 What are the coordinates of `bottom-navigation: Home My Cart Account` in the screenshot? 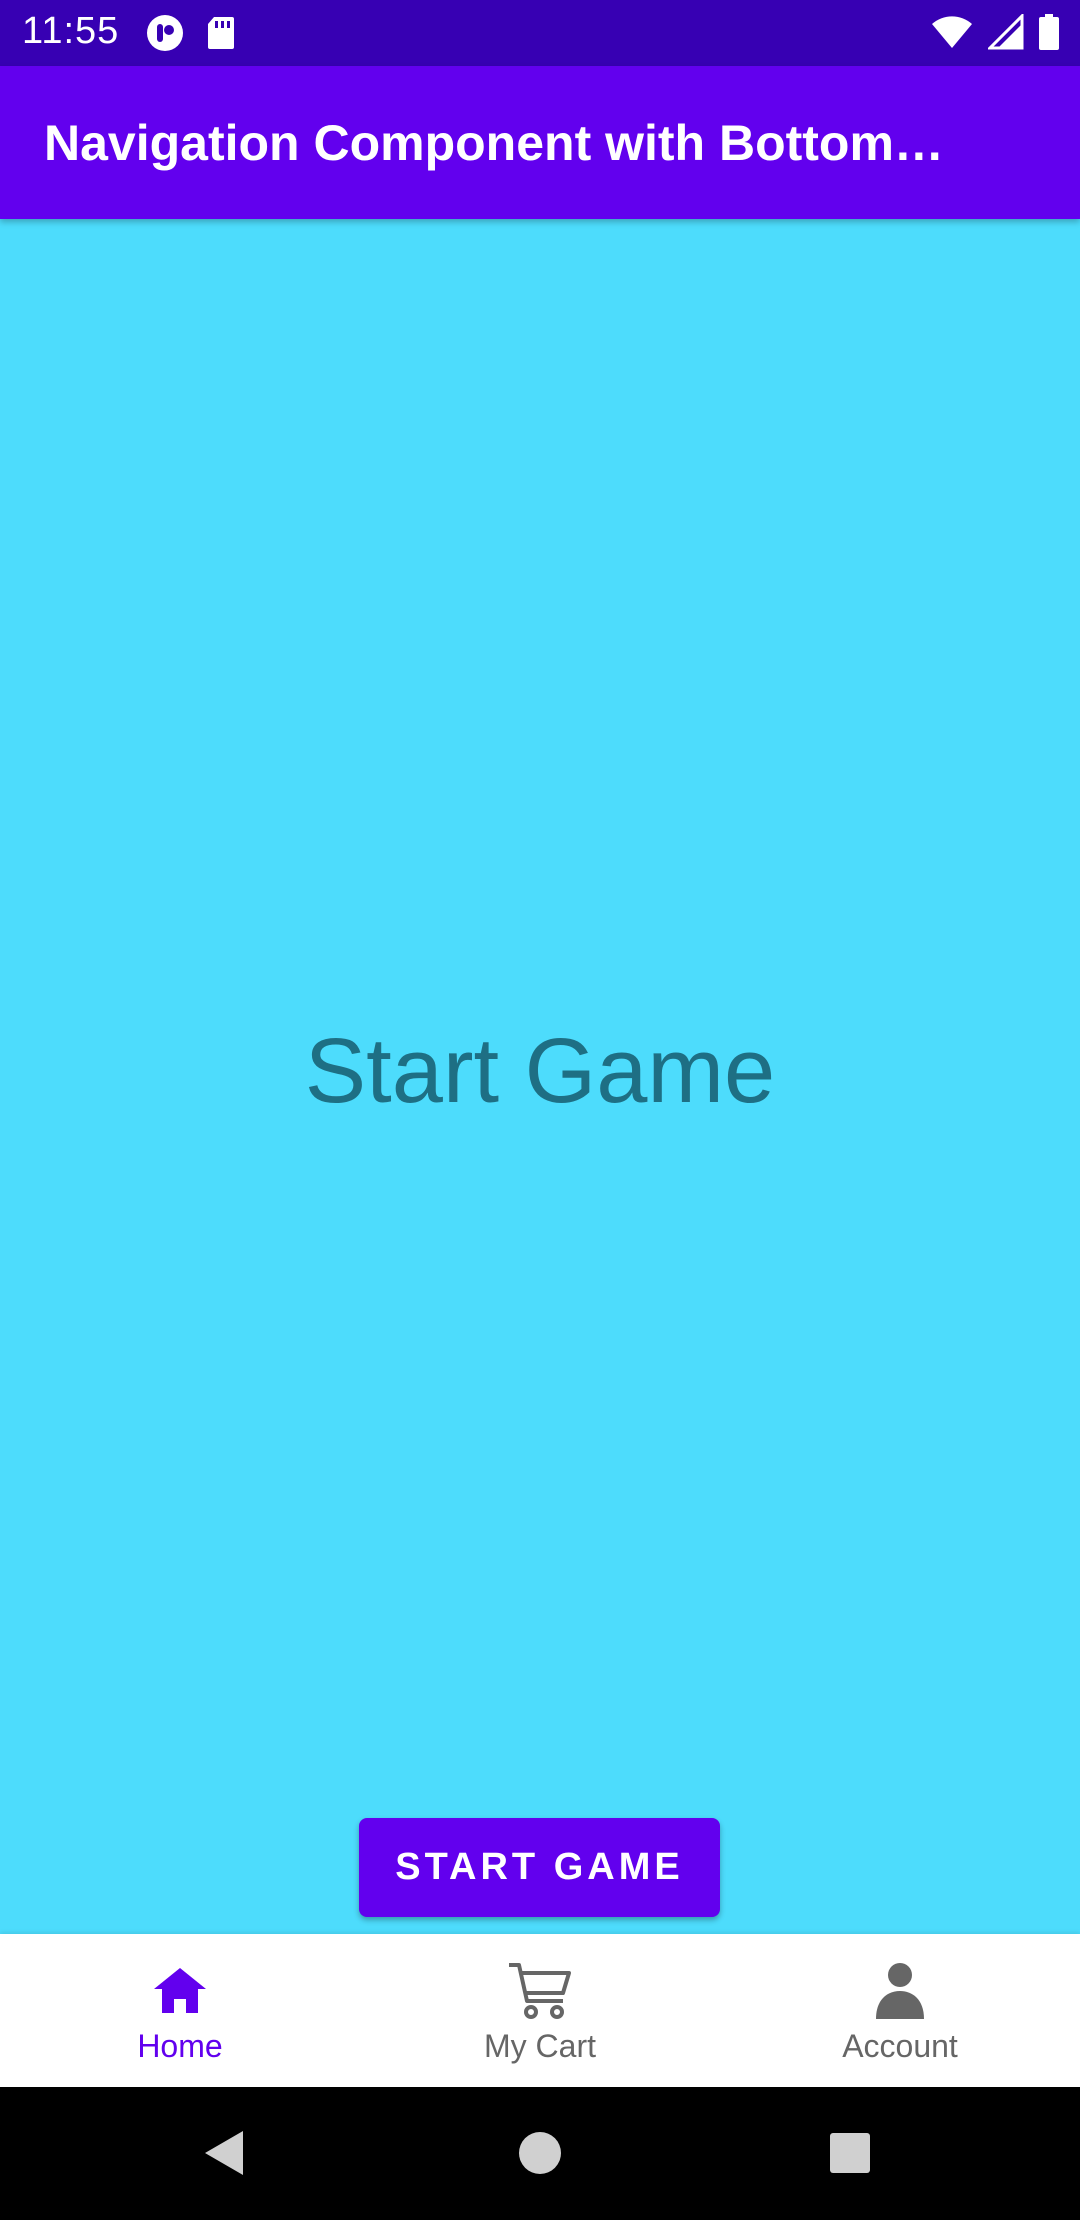 It's located at (540, 2010).